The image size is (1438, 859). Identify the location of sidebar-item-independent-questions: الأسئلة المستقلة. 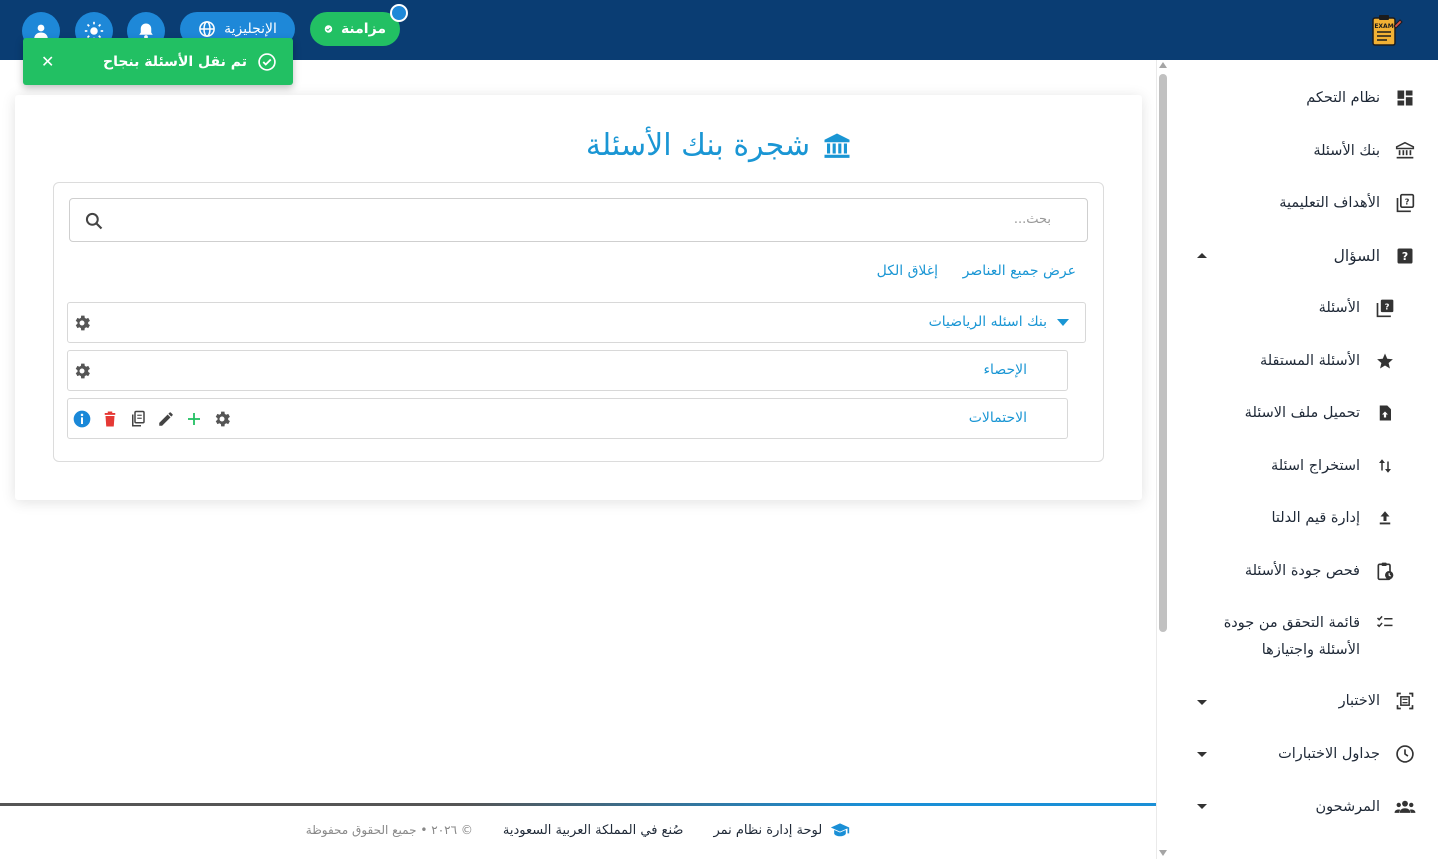
(1328, 361).